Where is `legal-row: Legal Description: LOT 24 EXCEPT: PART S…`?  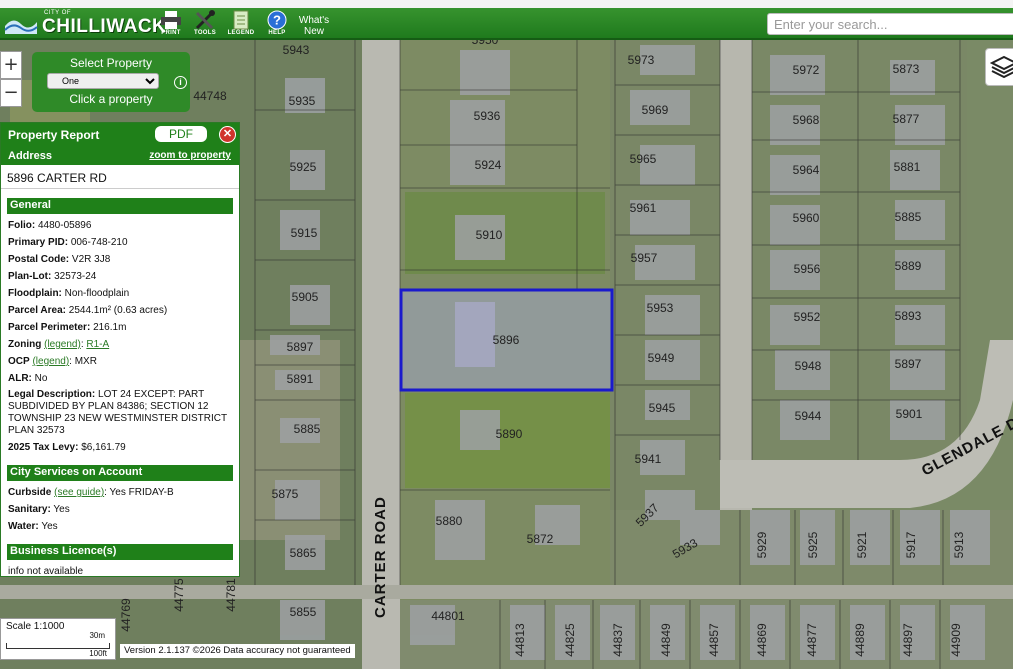
legal-row: Legal Description: LOT 24 EXCEPT: PART S… is located at coordinates (117, 412).